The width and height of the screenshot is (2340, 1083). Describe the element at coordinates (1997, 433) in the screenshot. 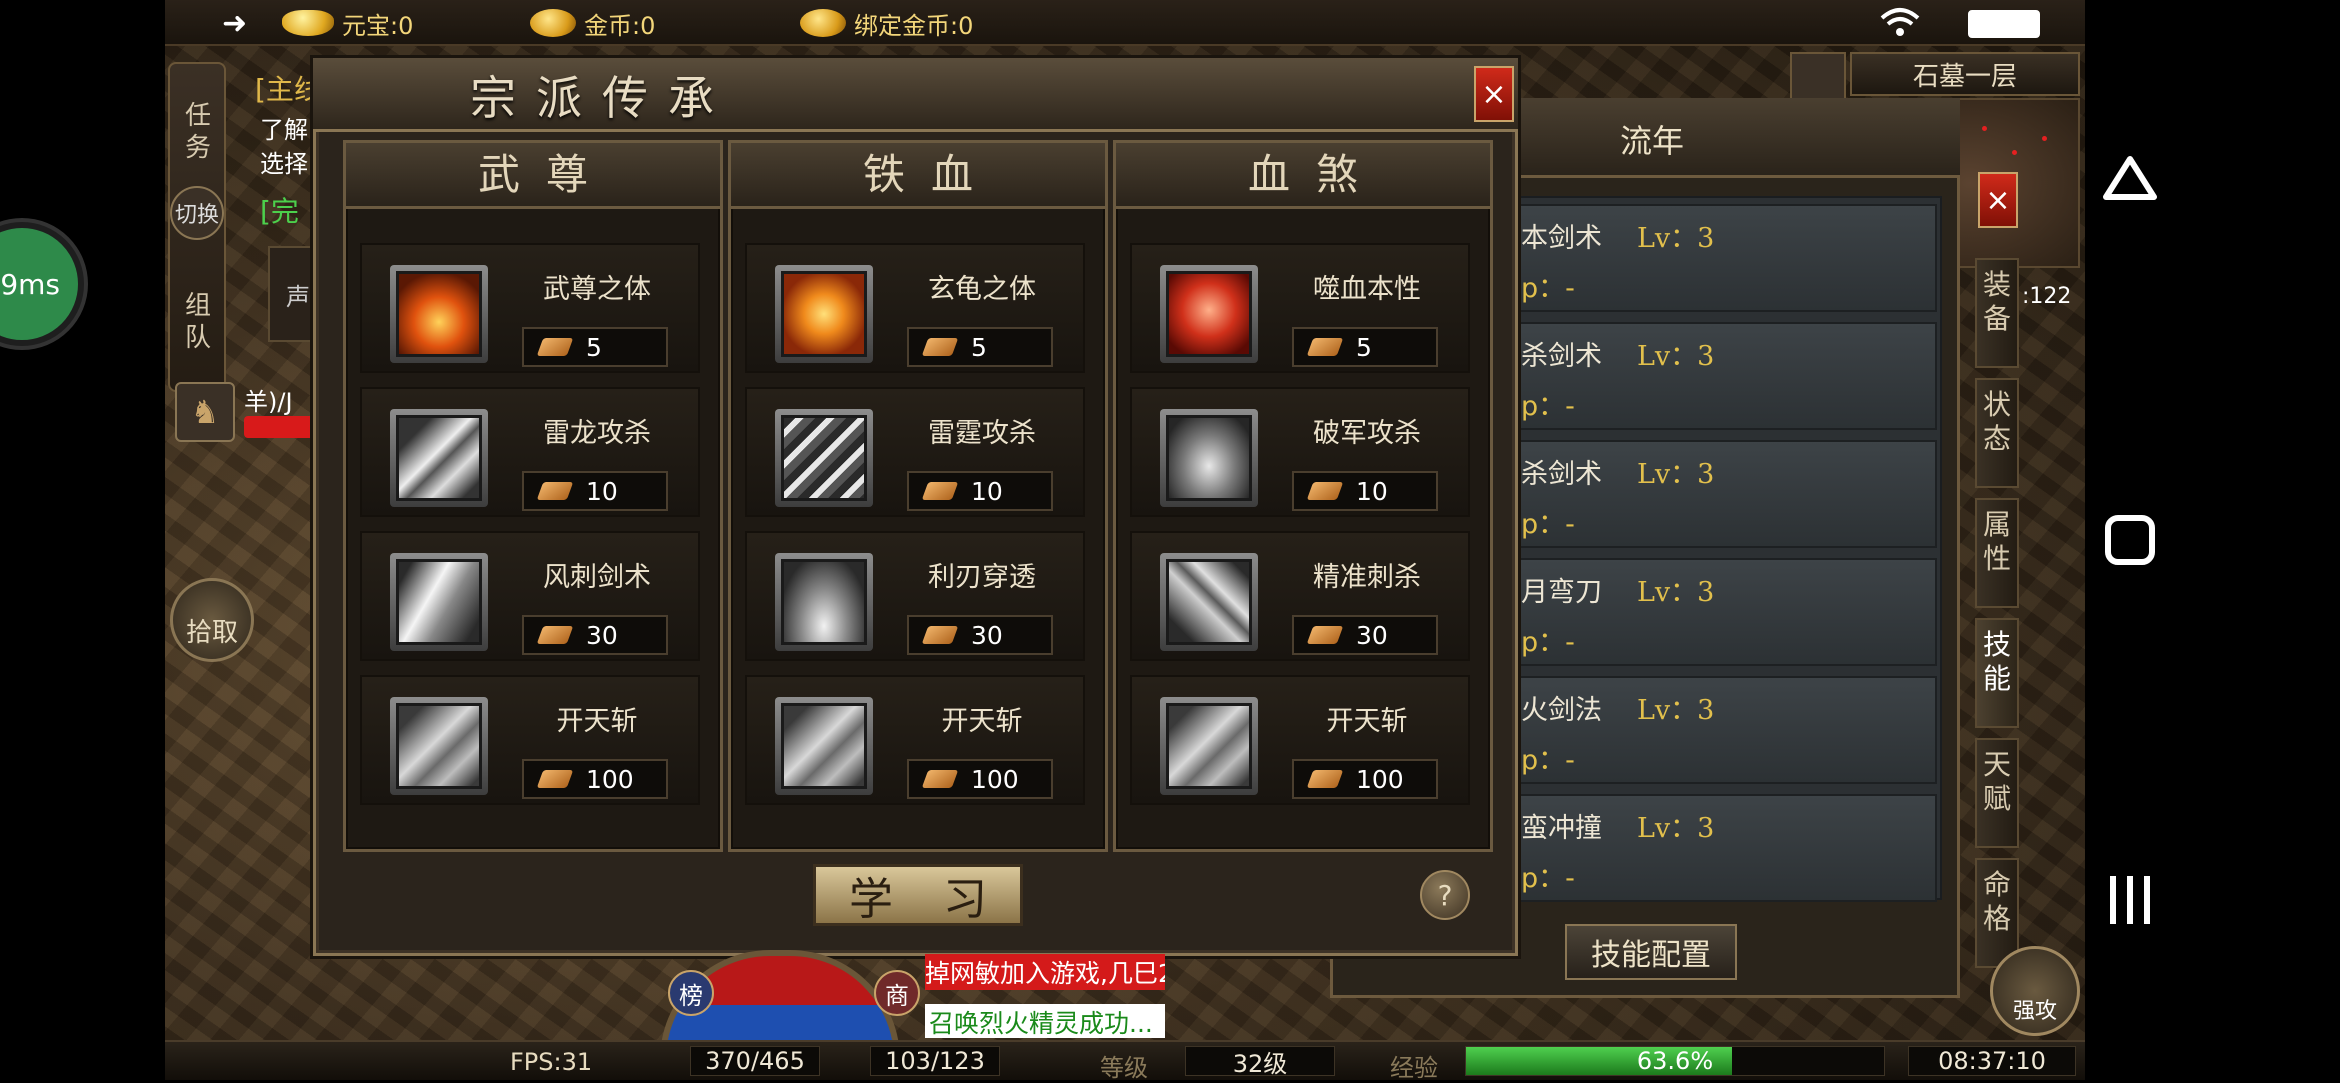

I see `tab-status: 状态` at that location.